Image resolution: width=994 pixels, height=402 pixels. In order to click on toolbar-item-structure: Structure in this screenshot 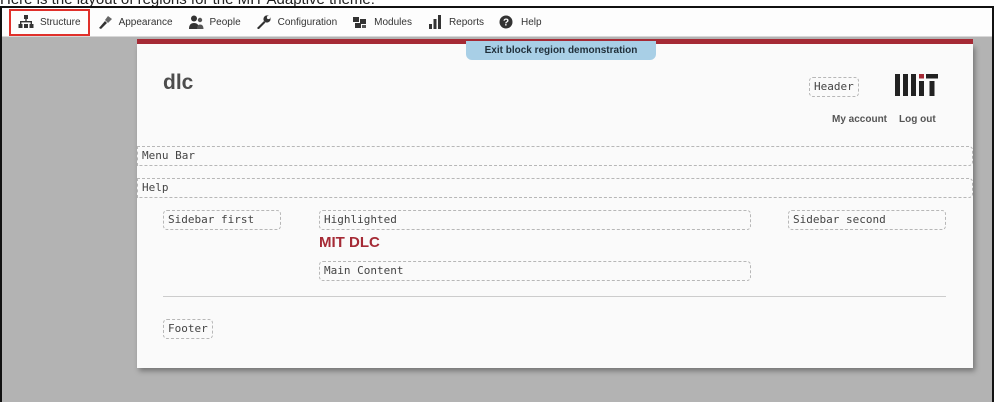, I will do `click(49, 22)`.